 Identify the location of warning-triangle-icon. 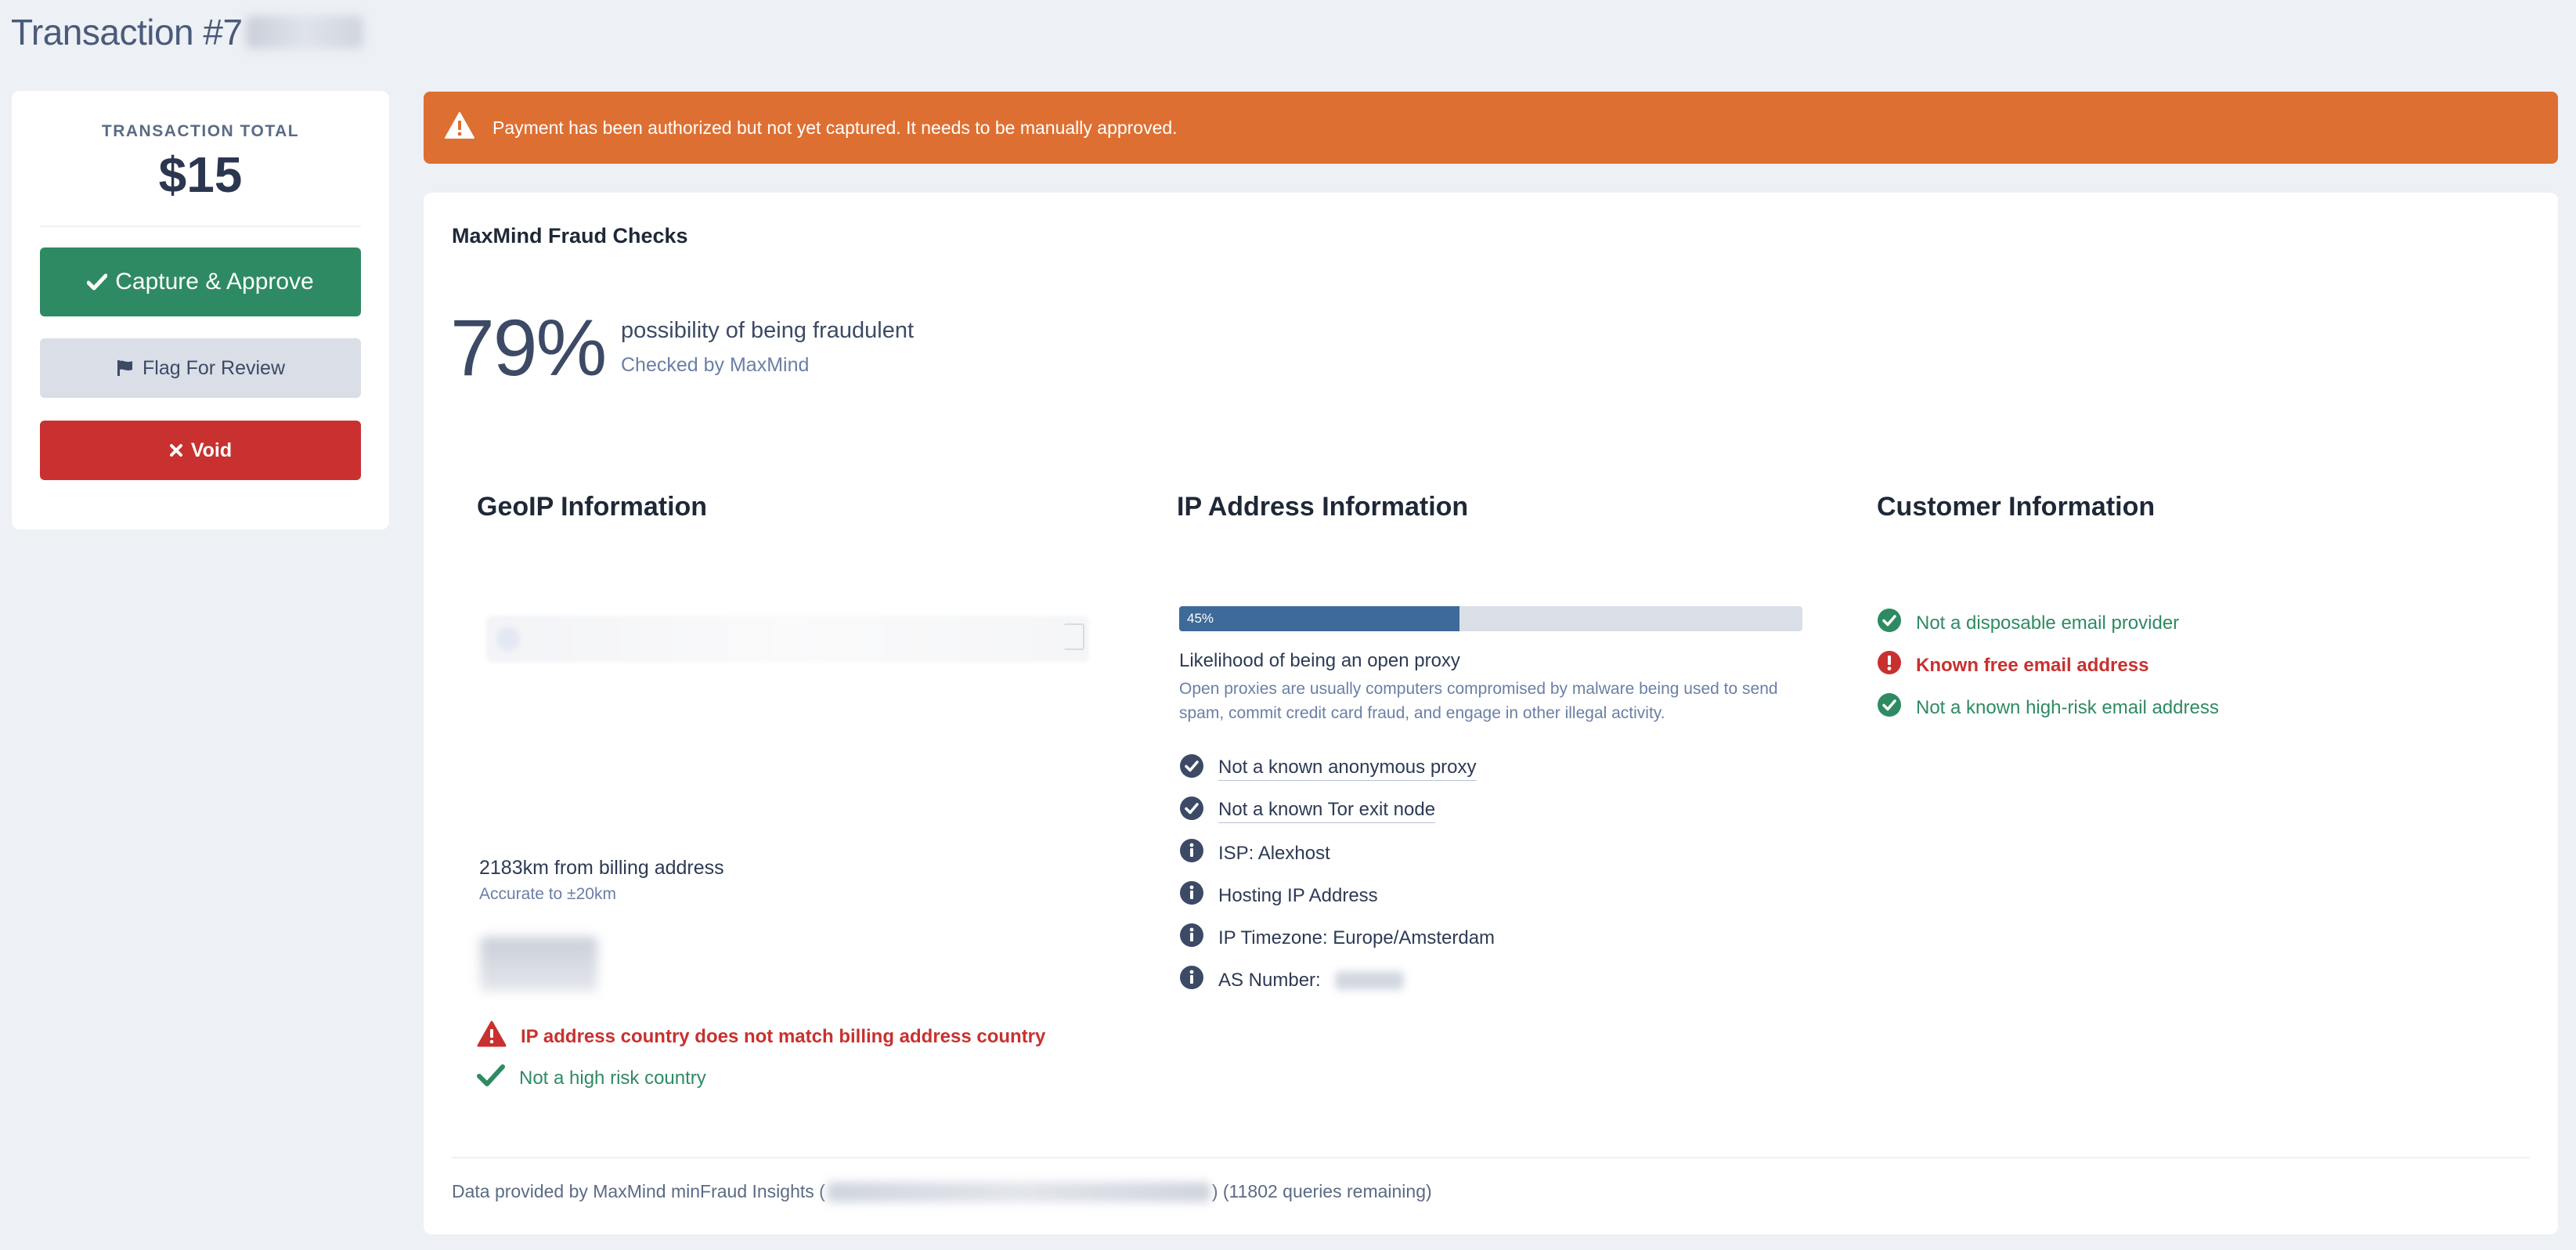
(492, 1037).